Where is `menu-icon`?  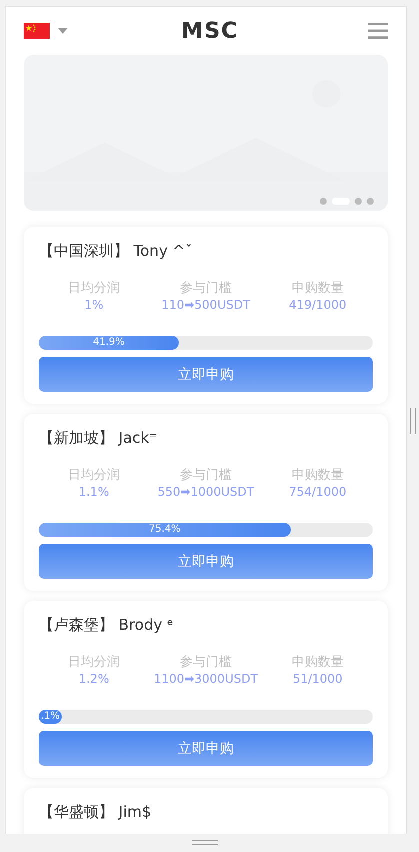 menu-icon is located at coordinates (378, 31).